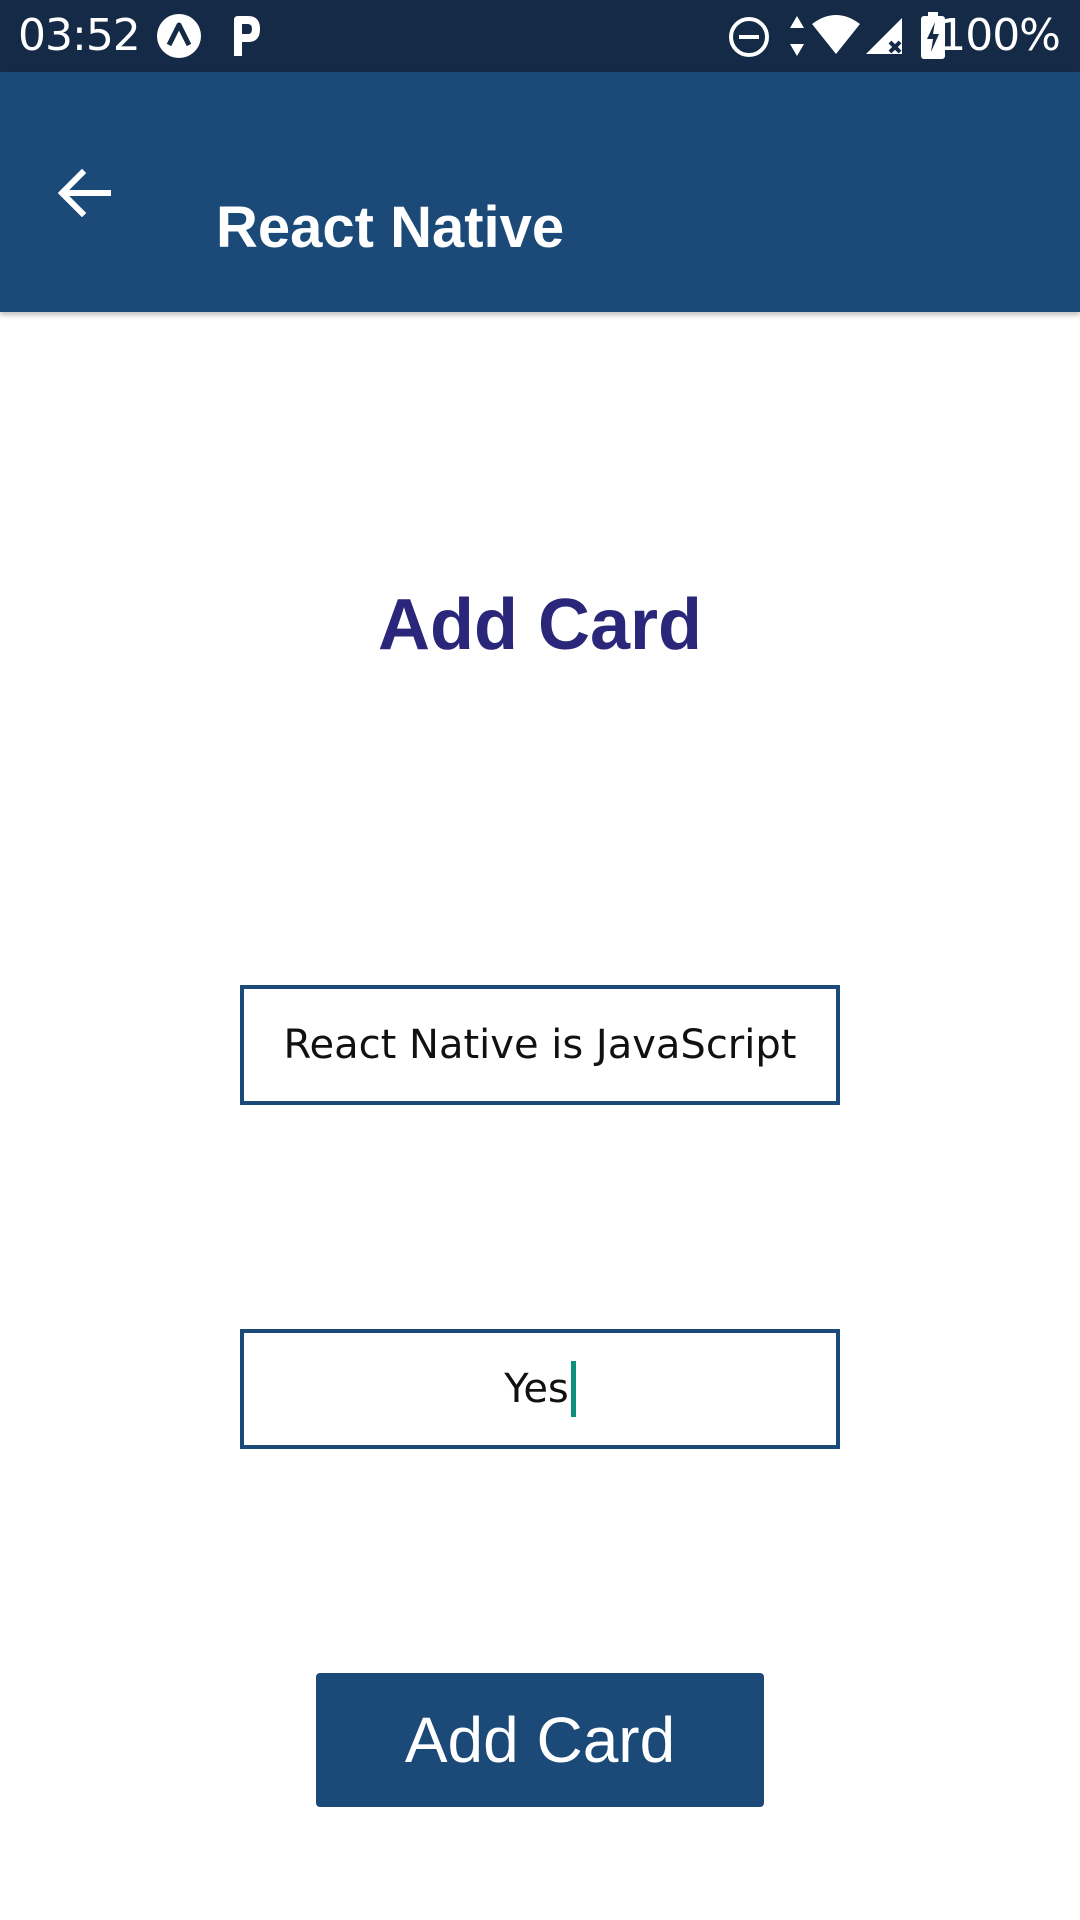 The width and height of the screenshot is (1080, 1920). Describe the element at coordinates (540, 192) in the screenshot. I see `app-bar: React Native` at that location.